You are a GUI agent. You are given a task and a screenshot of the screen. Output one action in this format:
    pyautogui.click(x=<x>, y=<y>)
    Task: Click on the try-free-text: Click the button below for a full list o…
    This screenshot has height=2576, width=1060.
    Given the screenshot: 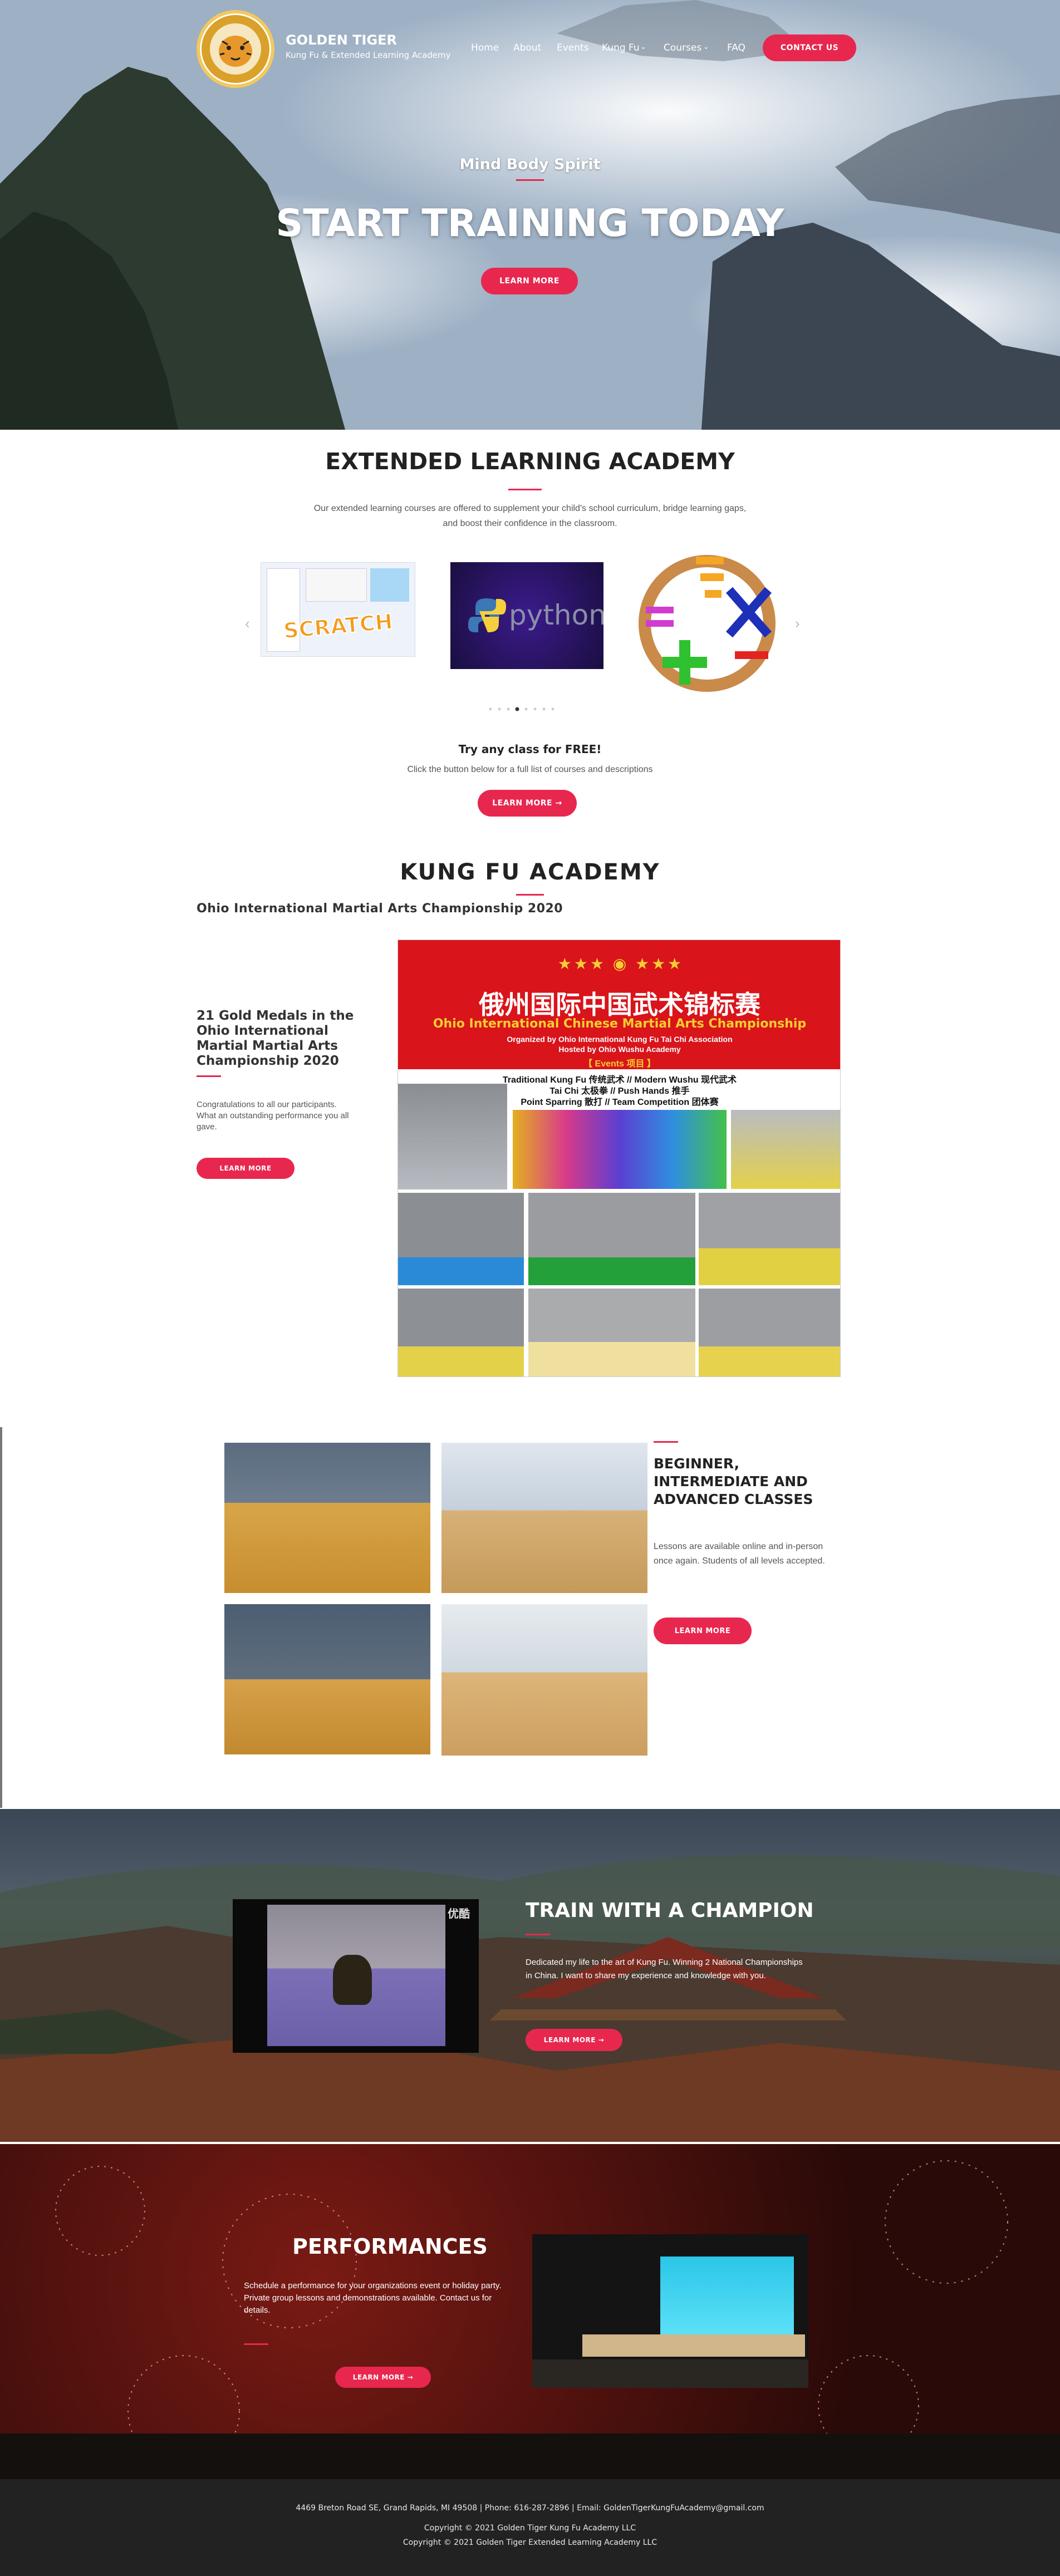 What is the action you would take?
    pyautogui.click(x=530, y=769)
    